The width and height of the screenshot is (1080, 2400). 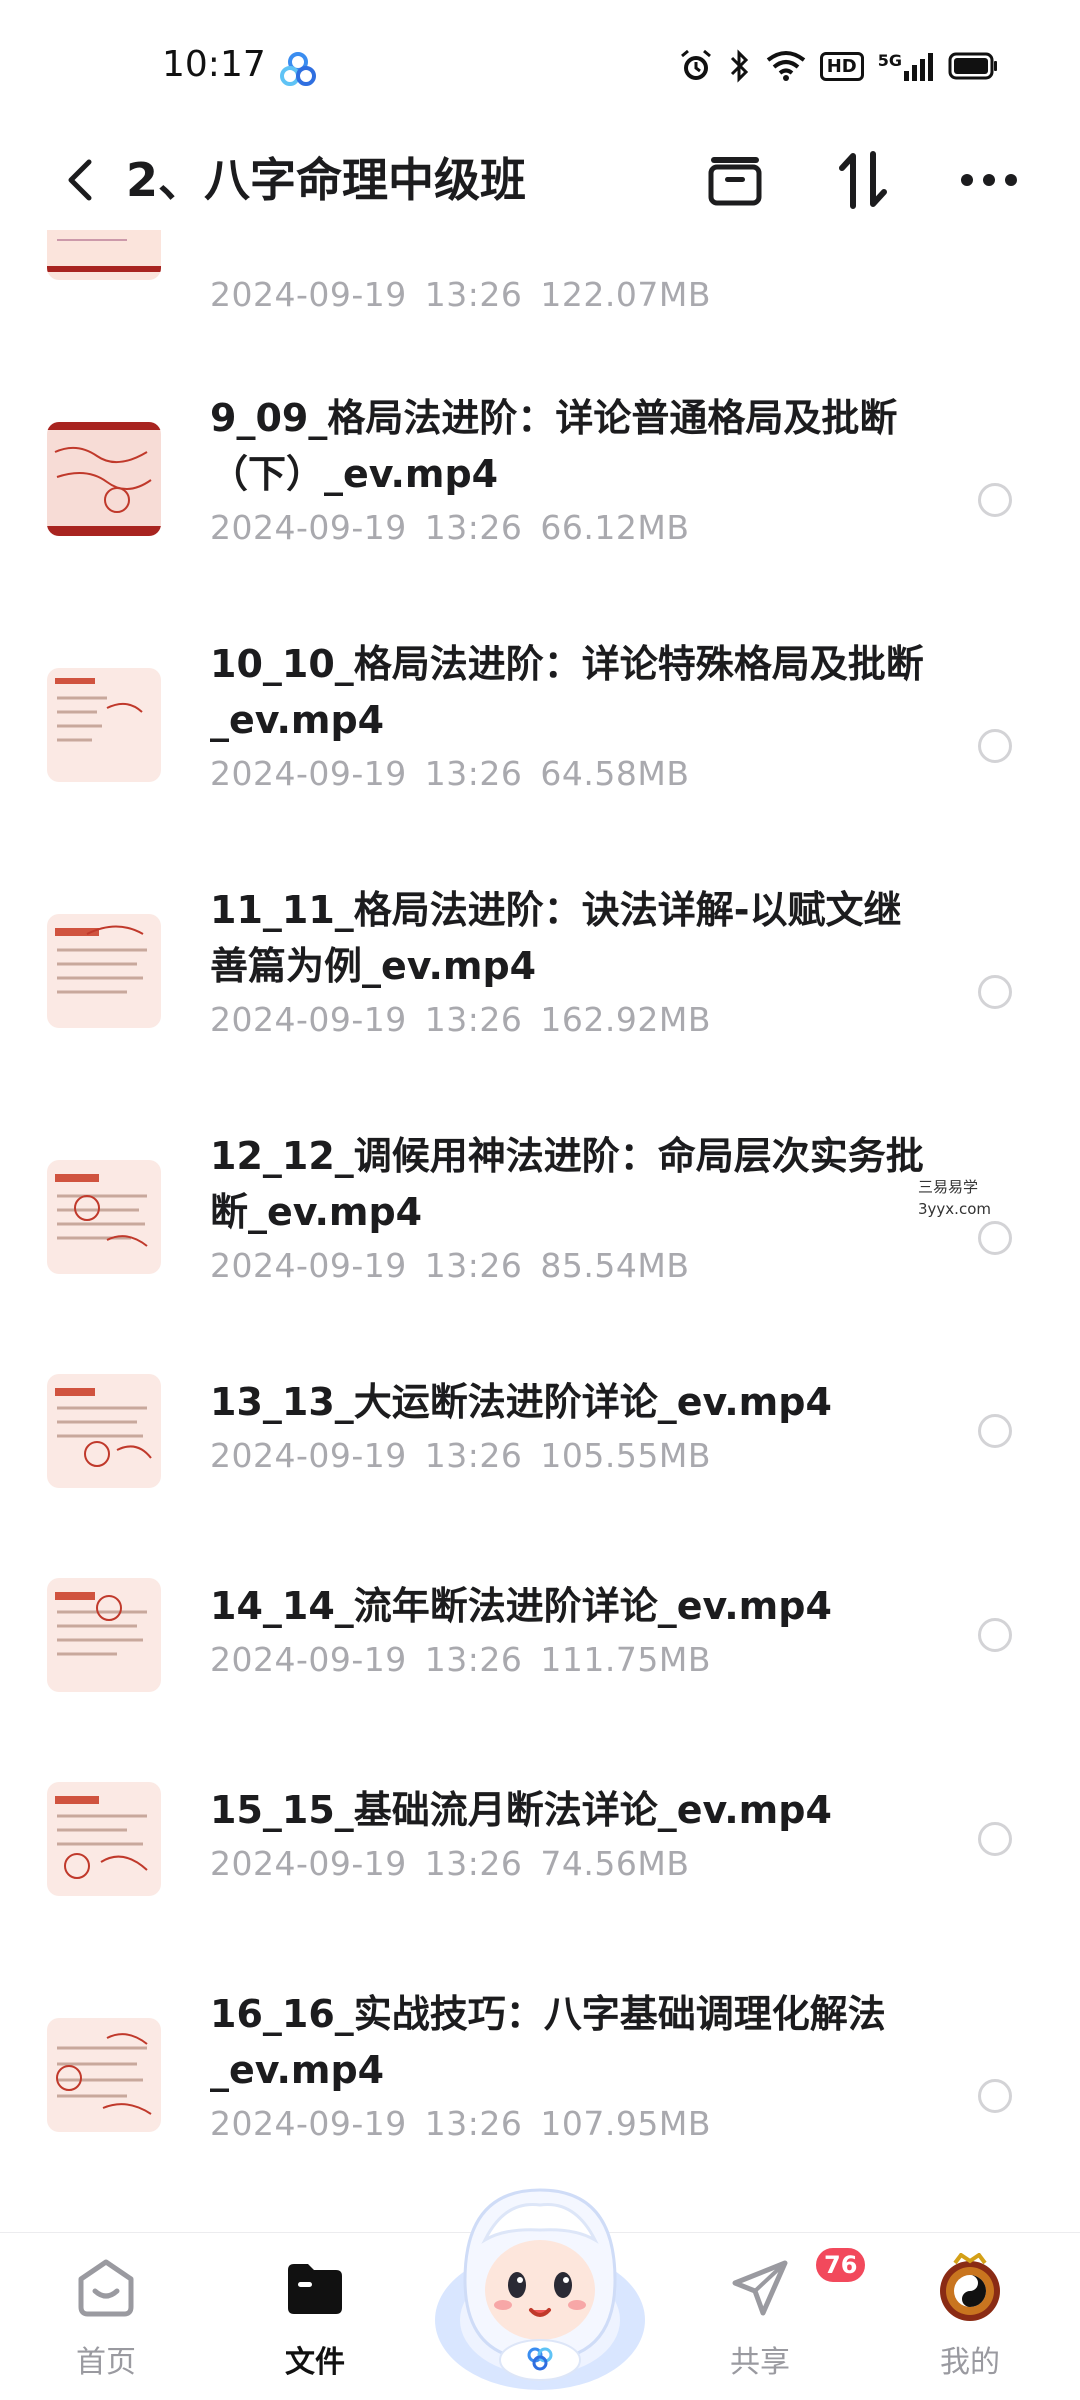 I want to click on header: 2、八字命理中级班, so click(x=540, y=180).